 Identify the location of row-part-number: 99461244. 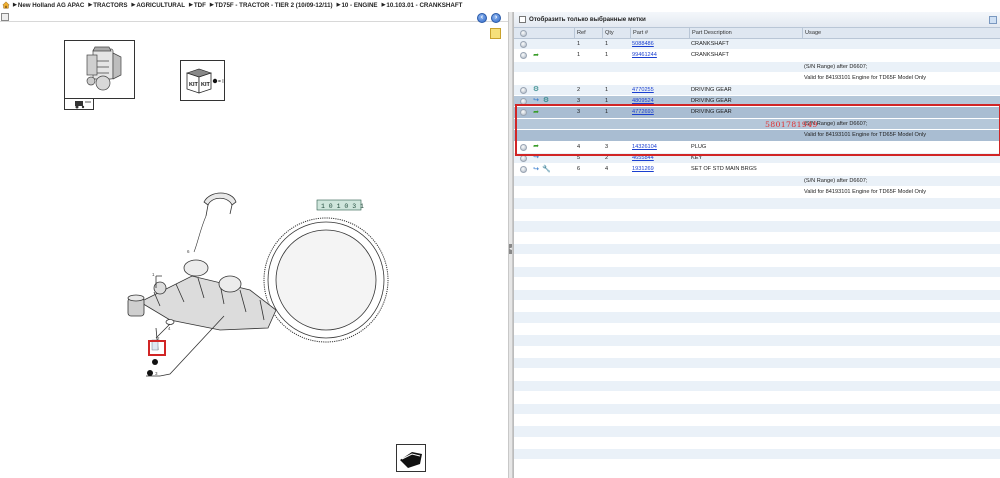
(659, 55).